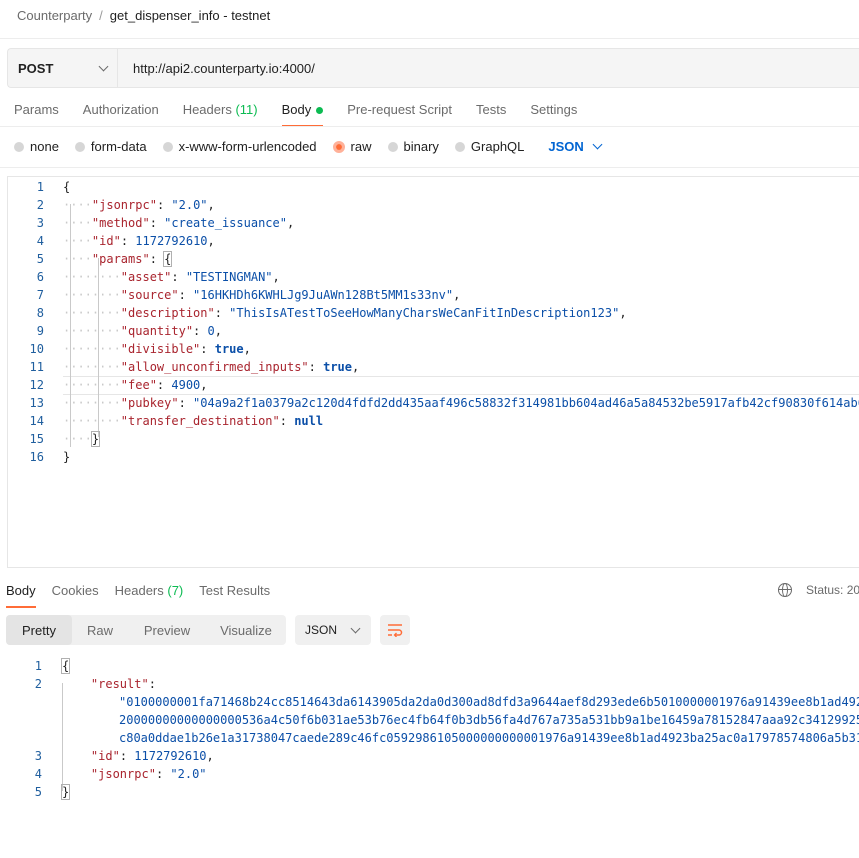 The image size is (859, 858). What do you see at coordinates (323, 295) in the screenshot?
I see `json-value: "16HKHDh6KWHLJg9JuAWn128Bt5MM1s33nv"` at bounding box center [323, 295].